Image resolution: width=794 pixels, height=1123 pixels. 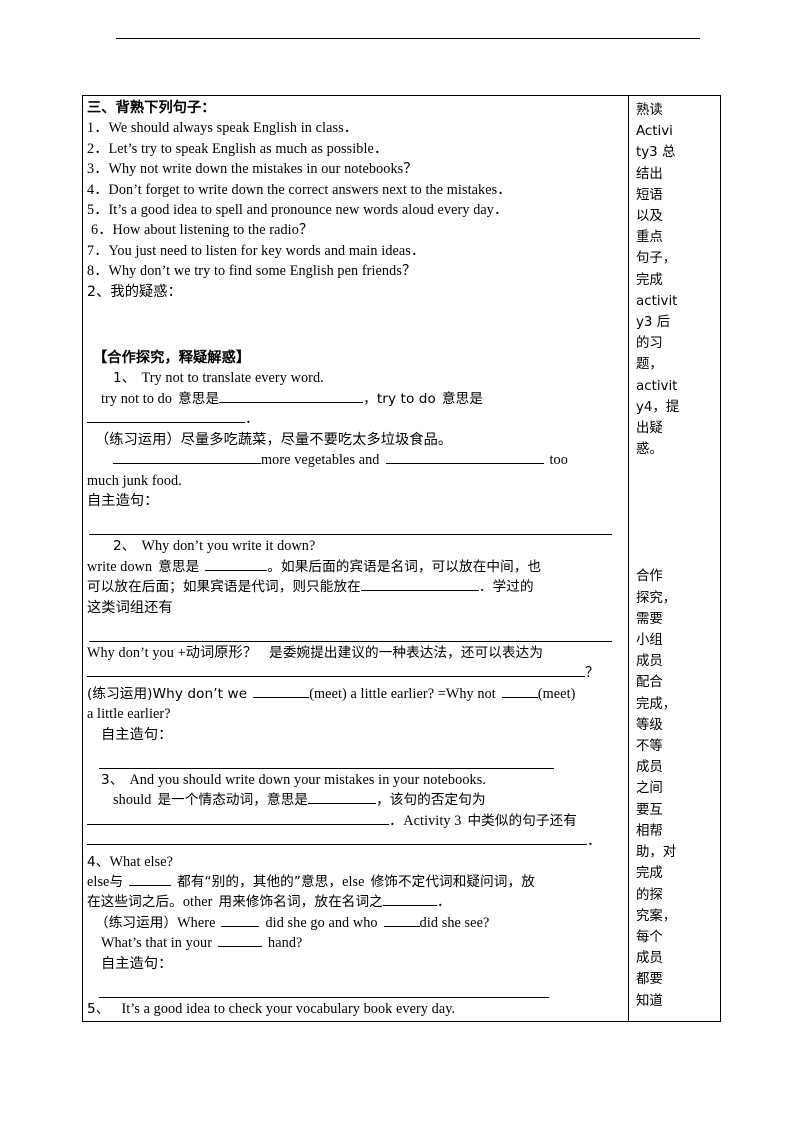 I want to click on sidebar-line: 完成，, so click(x=656, y=704).